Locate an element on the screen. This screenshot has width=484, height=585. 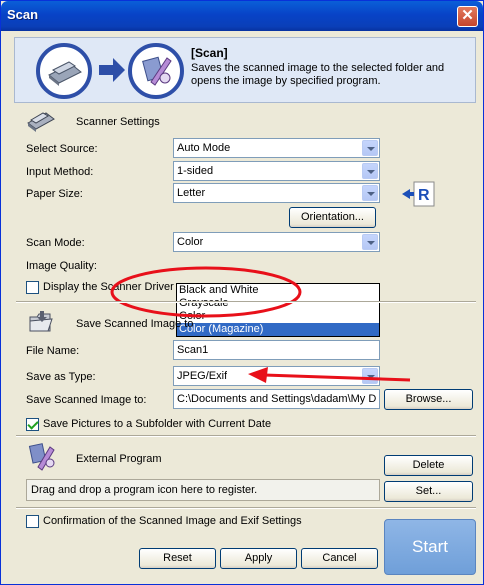
window-title: Scan is located at coordinates (23, 14).